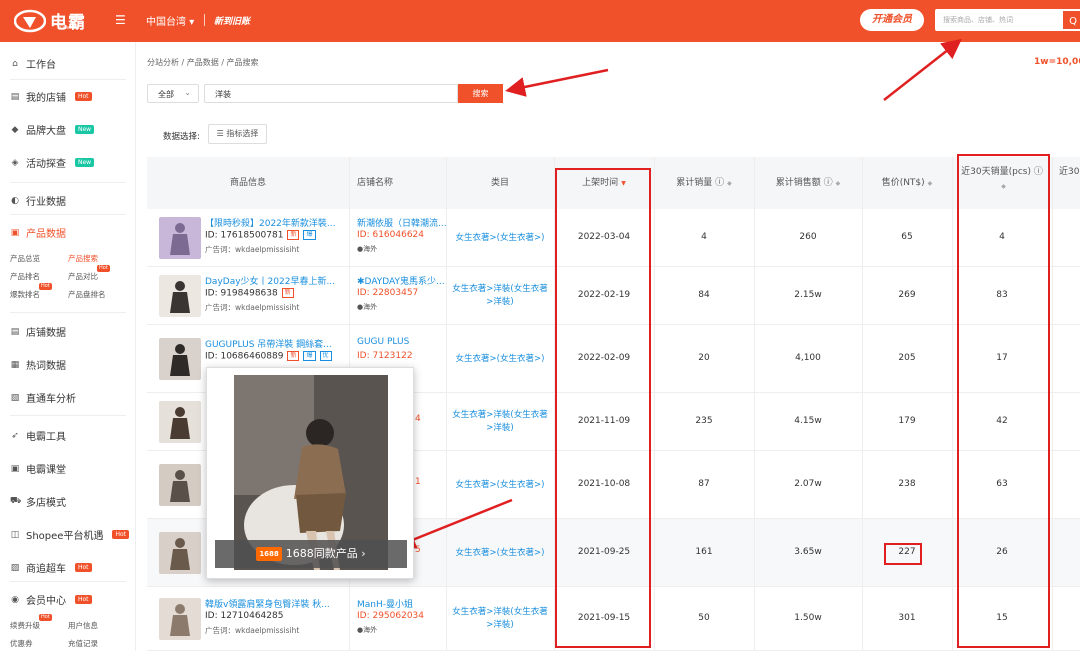  What do you see at coordinates (892, 20) in the screenshot?
I see `vip-button: 开通会员` at bounding box center [892, 20].